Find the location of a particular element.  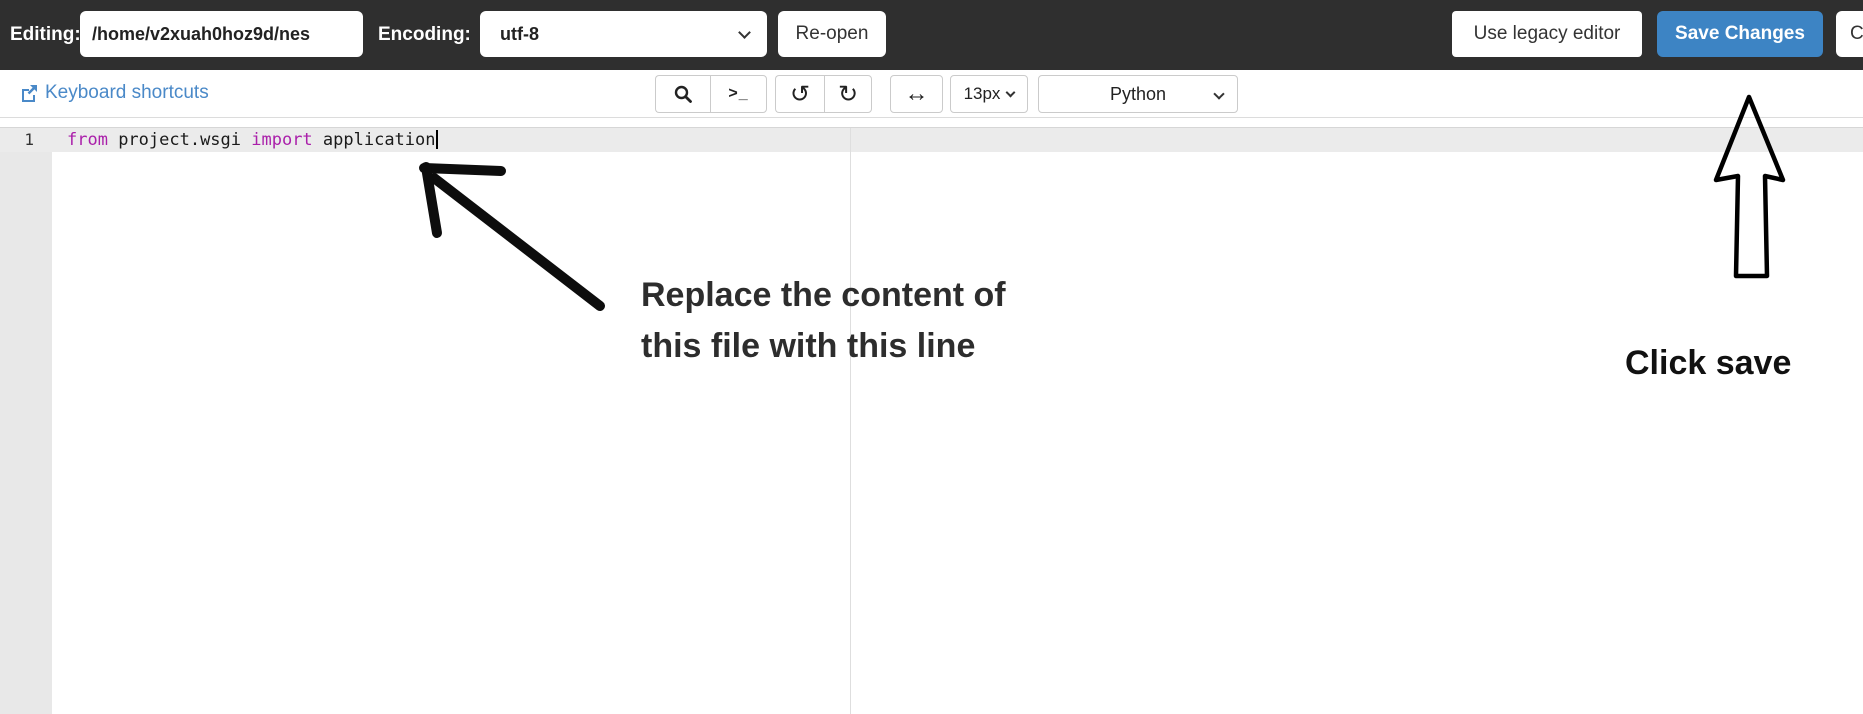

search-icon is located at coordinates (683, 94).